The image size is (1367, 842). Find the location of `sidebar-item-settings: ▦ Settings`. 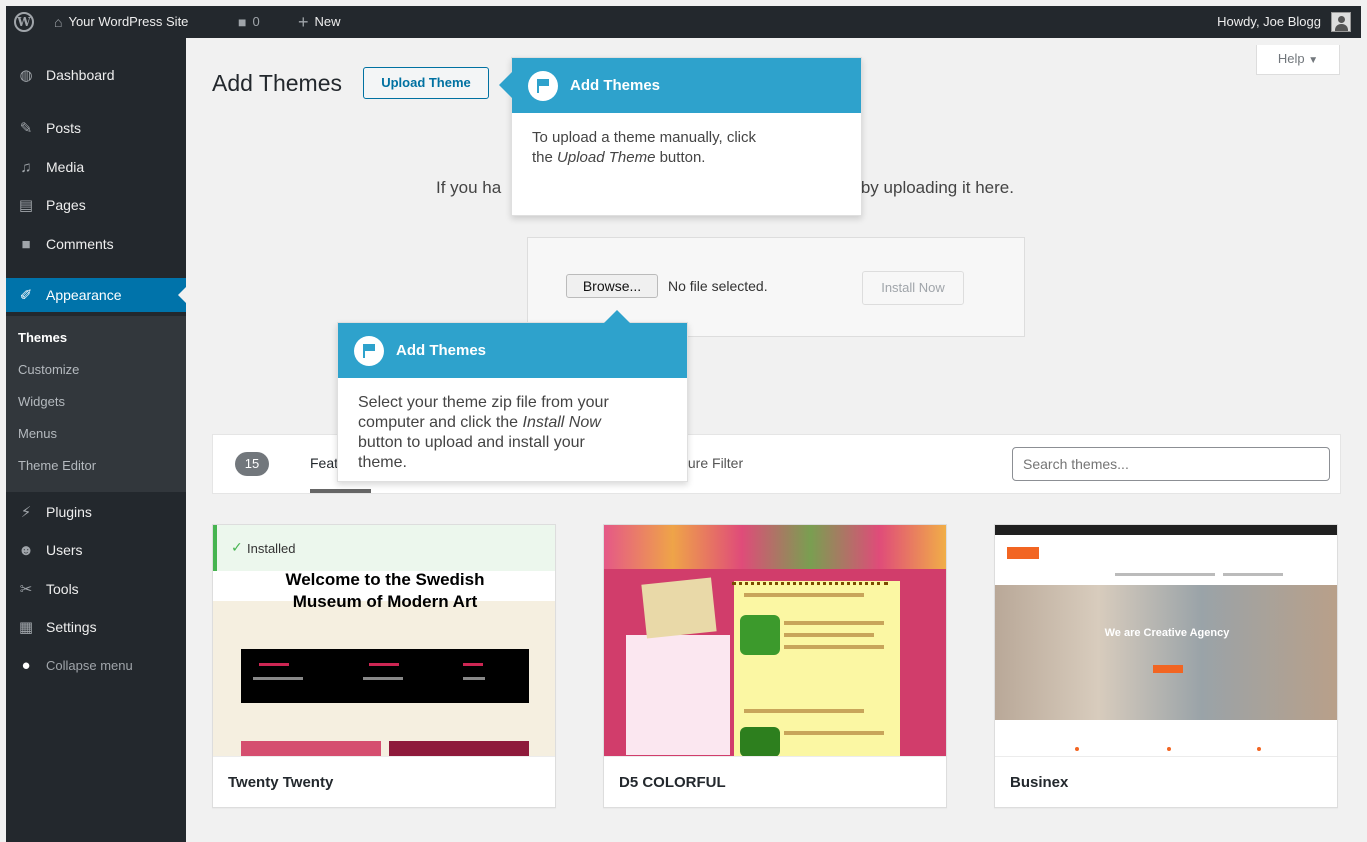

sidebar-item-settings: ▦ Settings is located at coordinates (96, 627).